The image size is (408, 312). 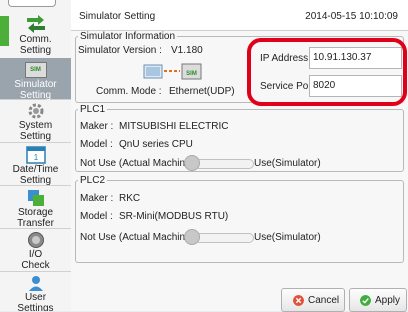 I want to click on plc2-maker-label: Maker :, so click(x=97, y=198).